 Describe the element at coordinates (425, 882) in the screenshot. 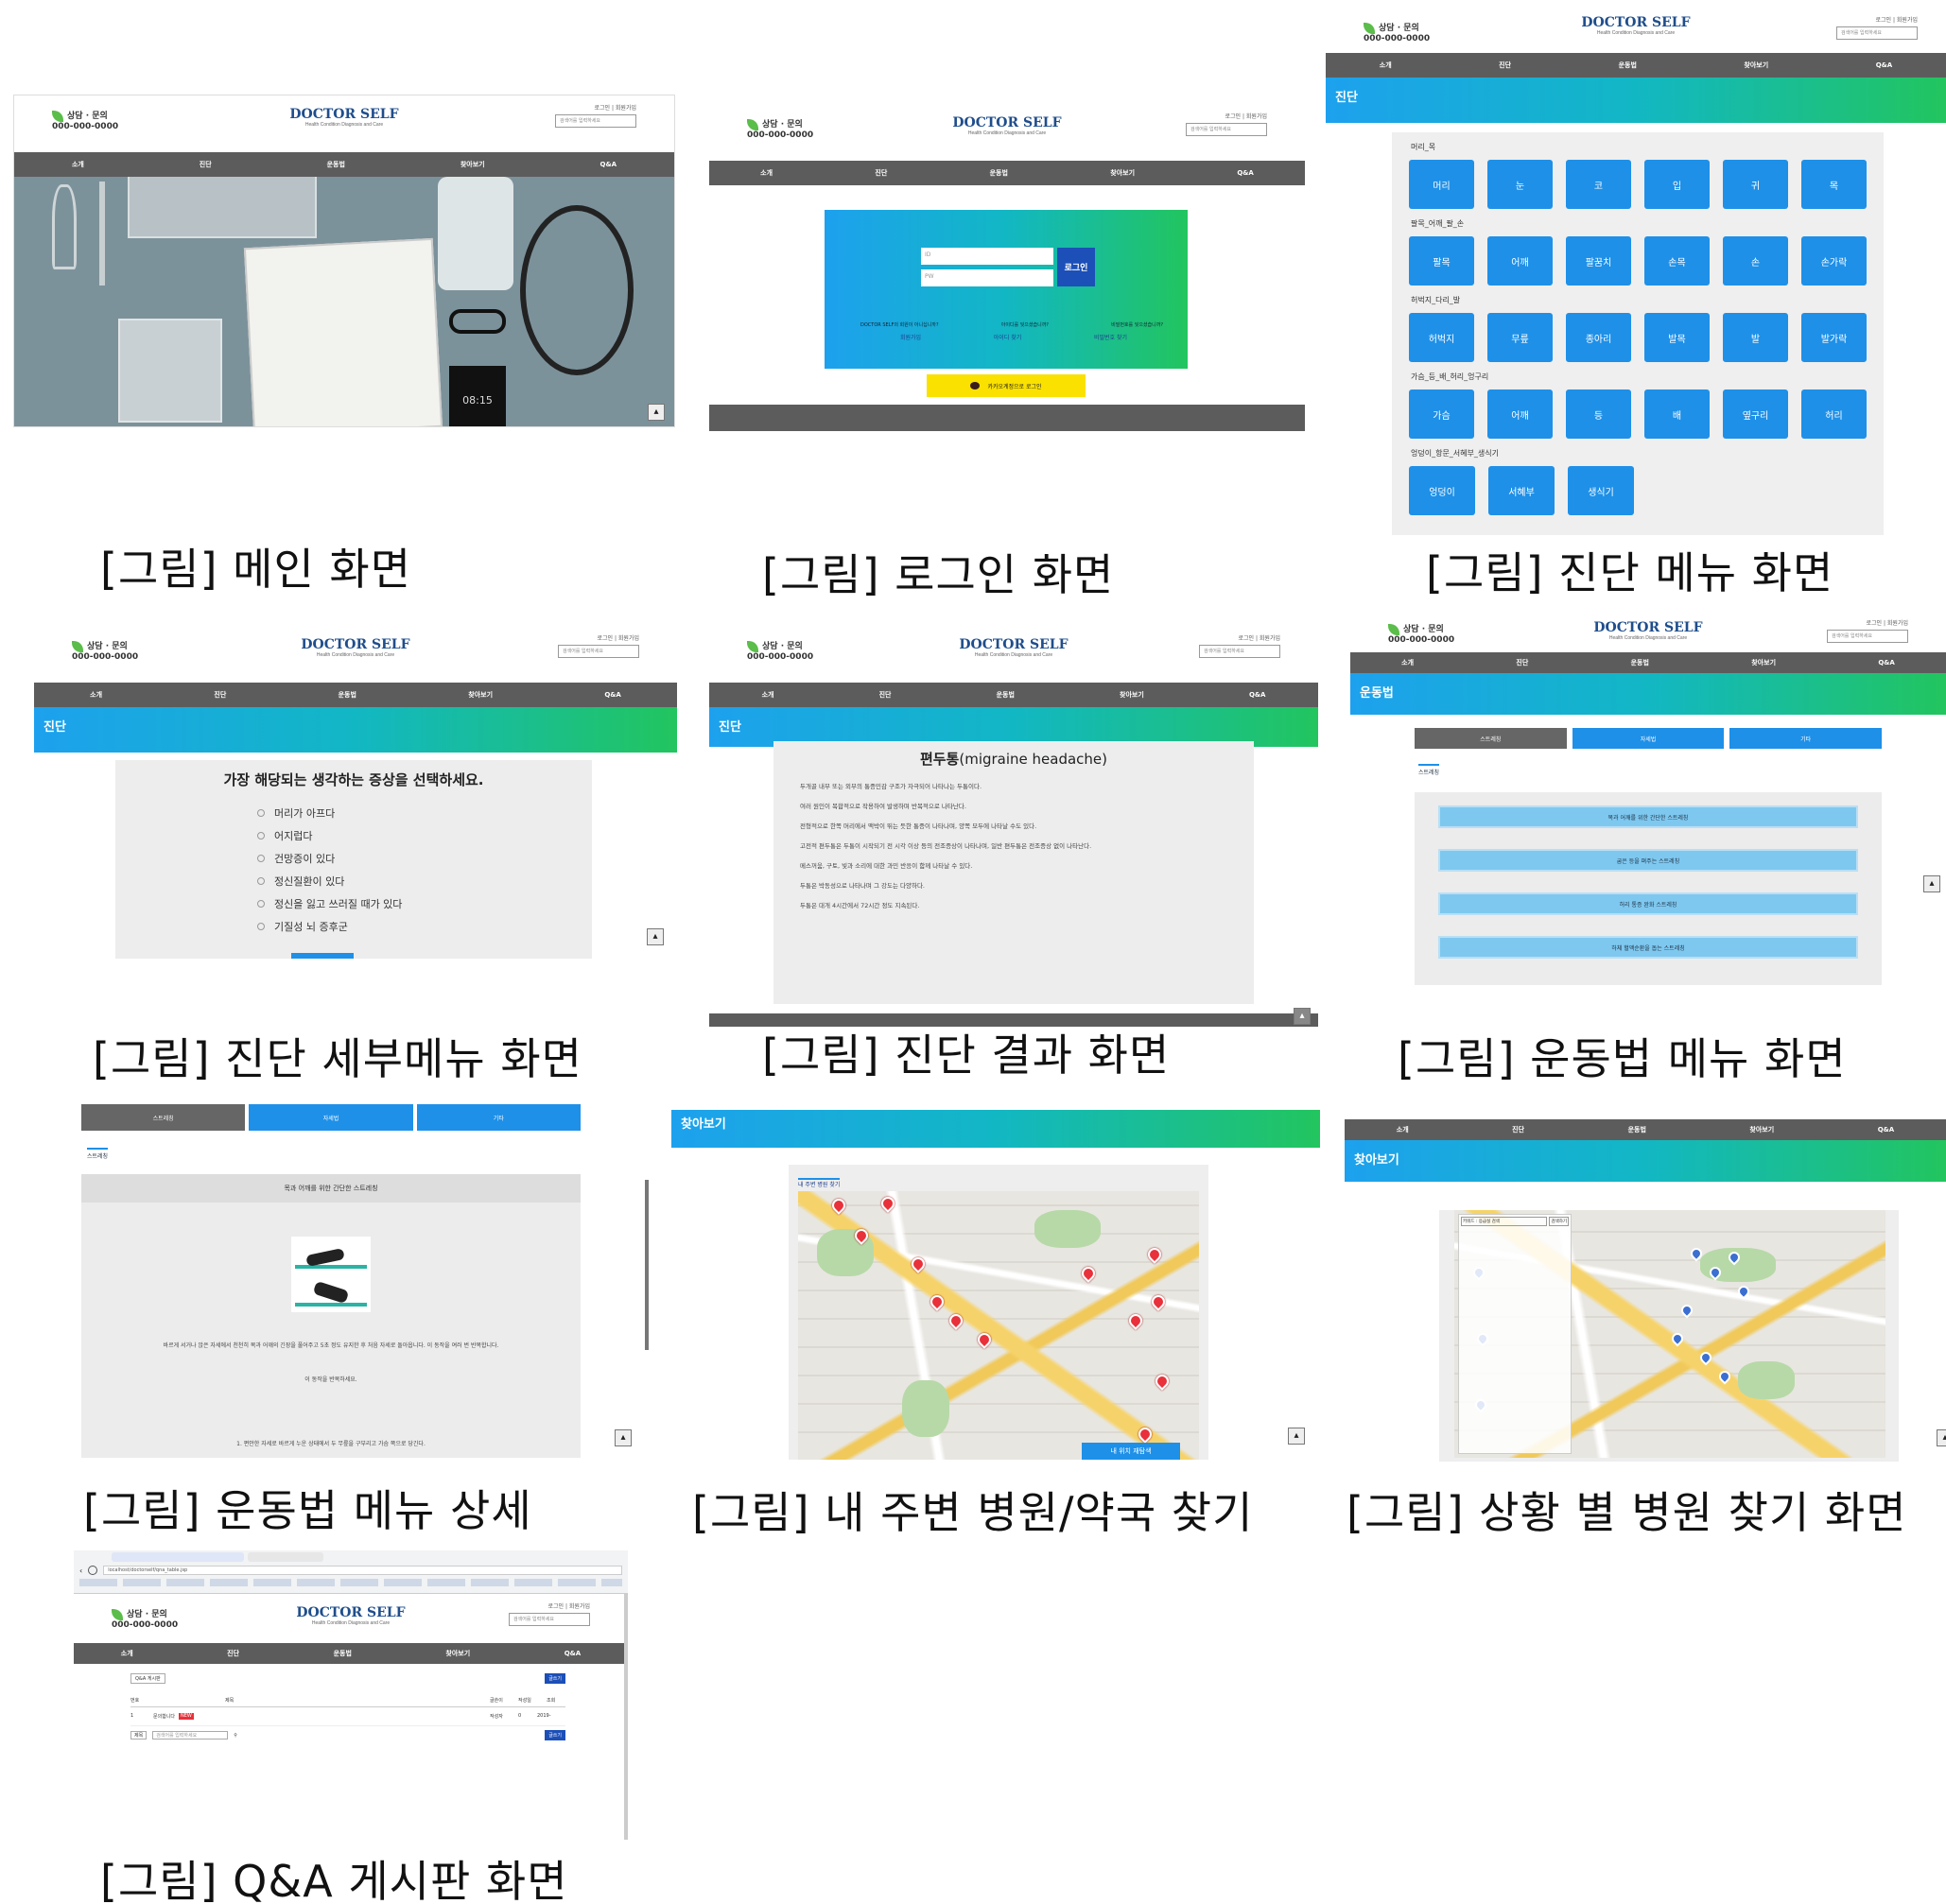

I see `symptom-option: 정신질환이 있다` at that location.